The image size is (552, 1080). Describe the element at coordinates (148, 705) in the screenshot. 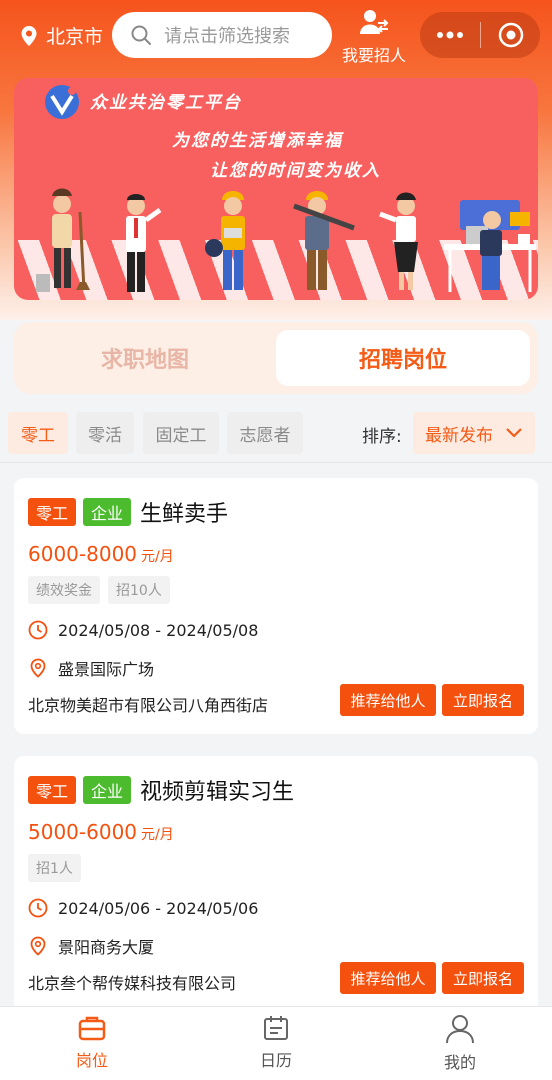

I see `company-name: 北京物美超市有限公司八角西街店` at that location.